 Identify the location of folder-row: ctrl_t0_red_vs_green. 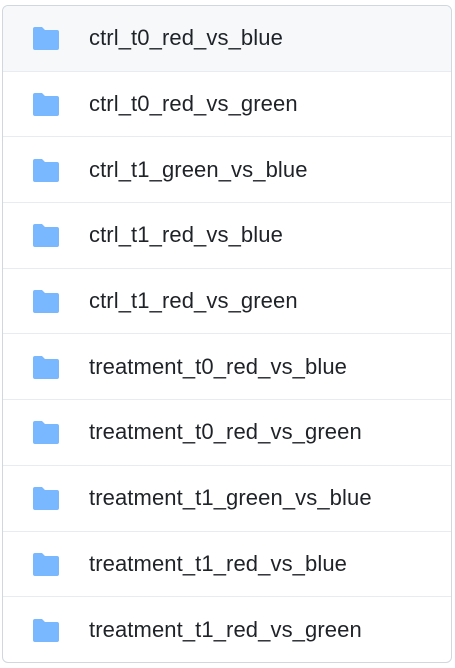
(227, 105).